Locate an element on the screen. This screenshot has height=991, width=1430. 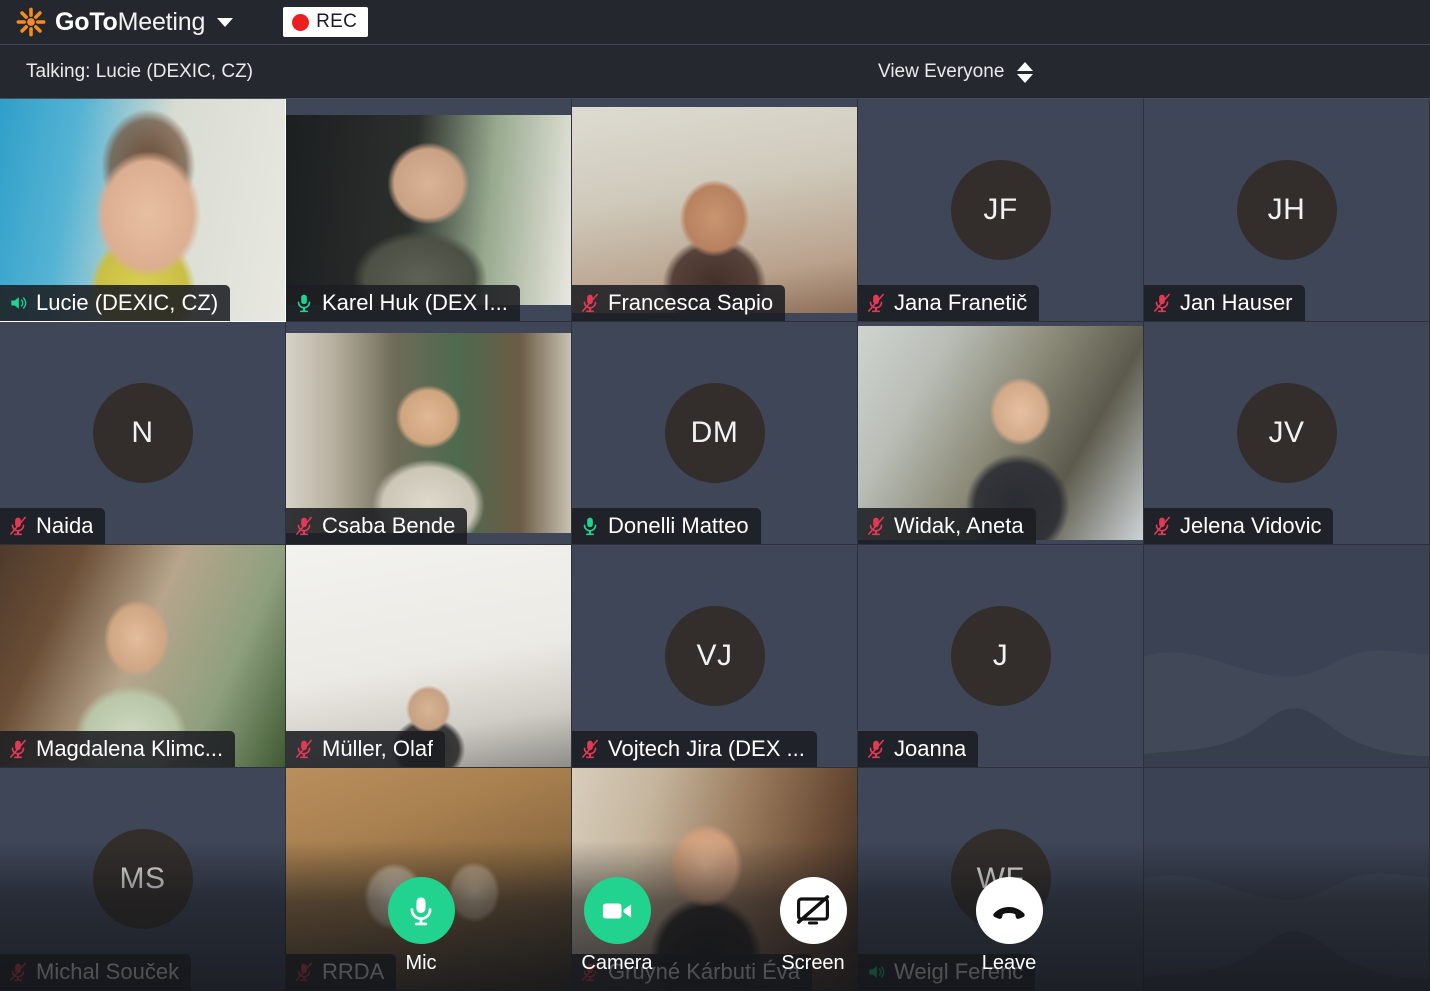
phone-hangup-icon is located at coordinates (1009, 910).